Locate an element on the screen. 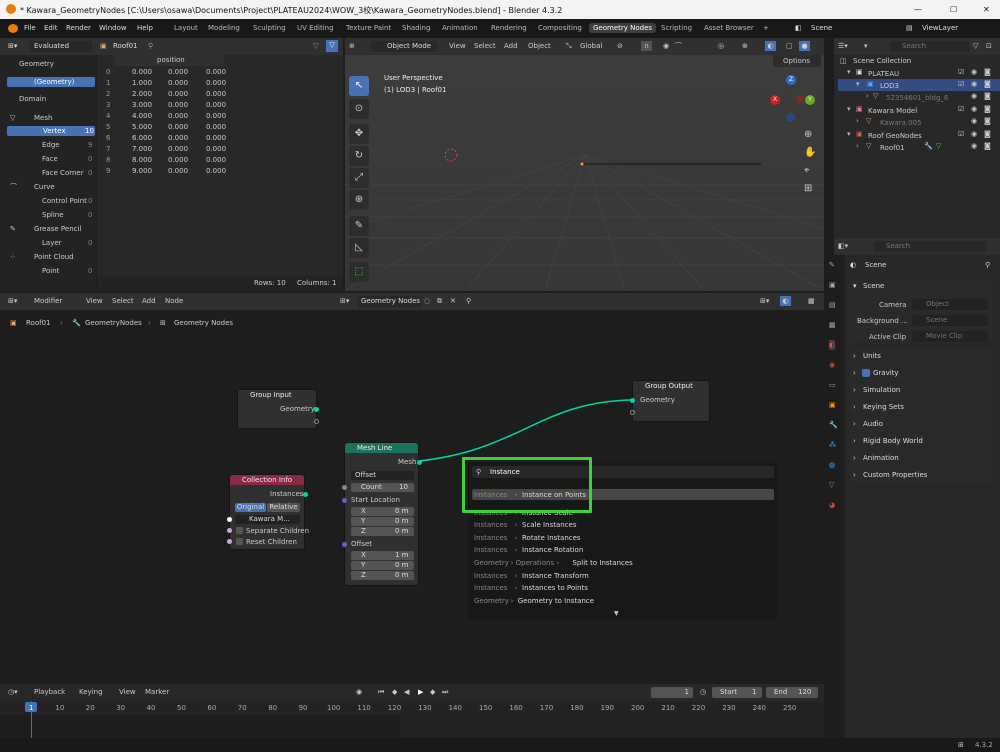 The image size is (1000, 752). snap-icon: ∩ is located at coordinates (646, 46).